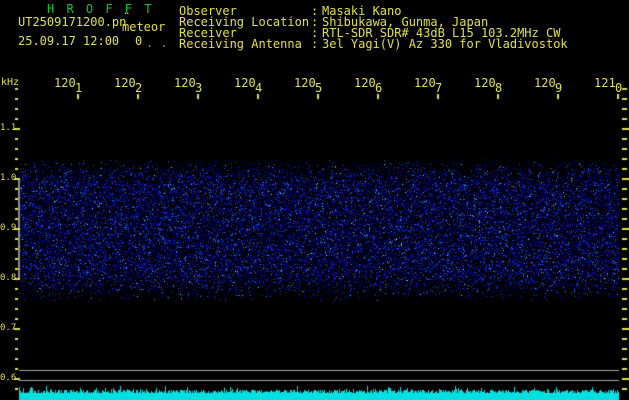 The width and height of the screenshot is (629, 400). I want to click on time-label-minute-digit: 2, so click(139, 88).